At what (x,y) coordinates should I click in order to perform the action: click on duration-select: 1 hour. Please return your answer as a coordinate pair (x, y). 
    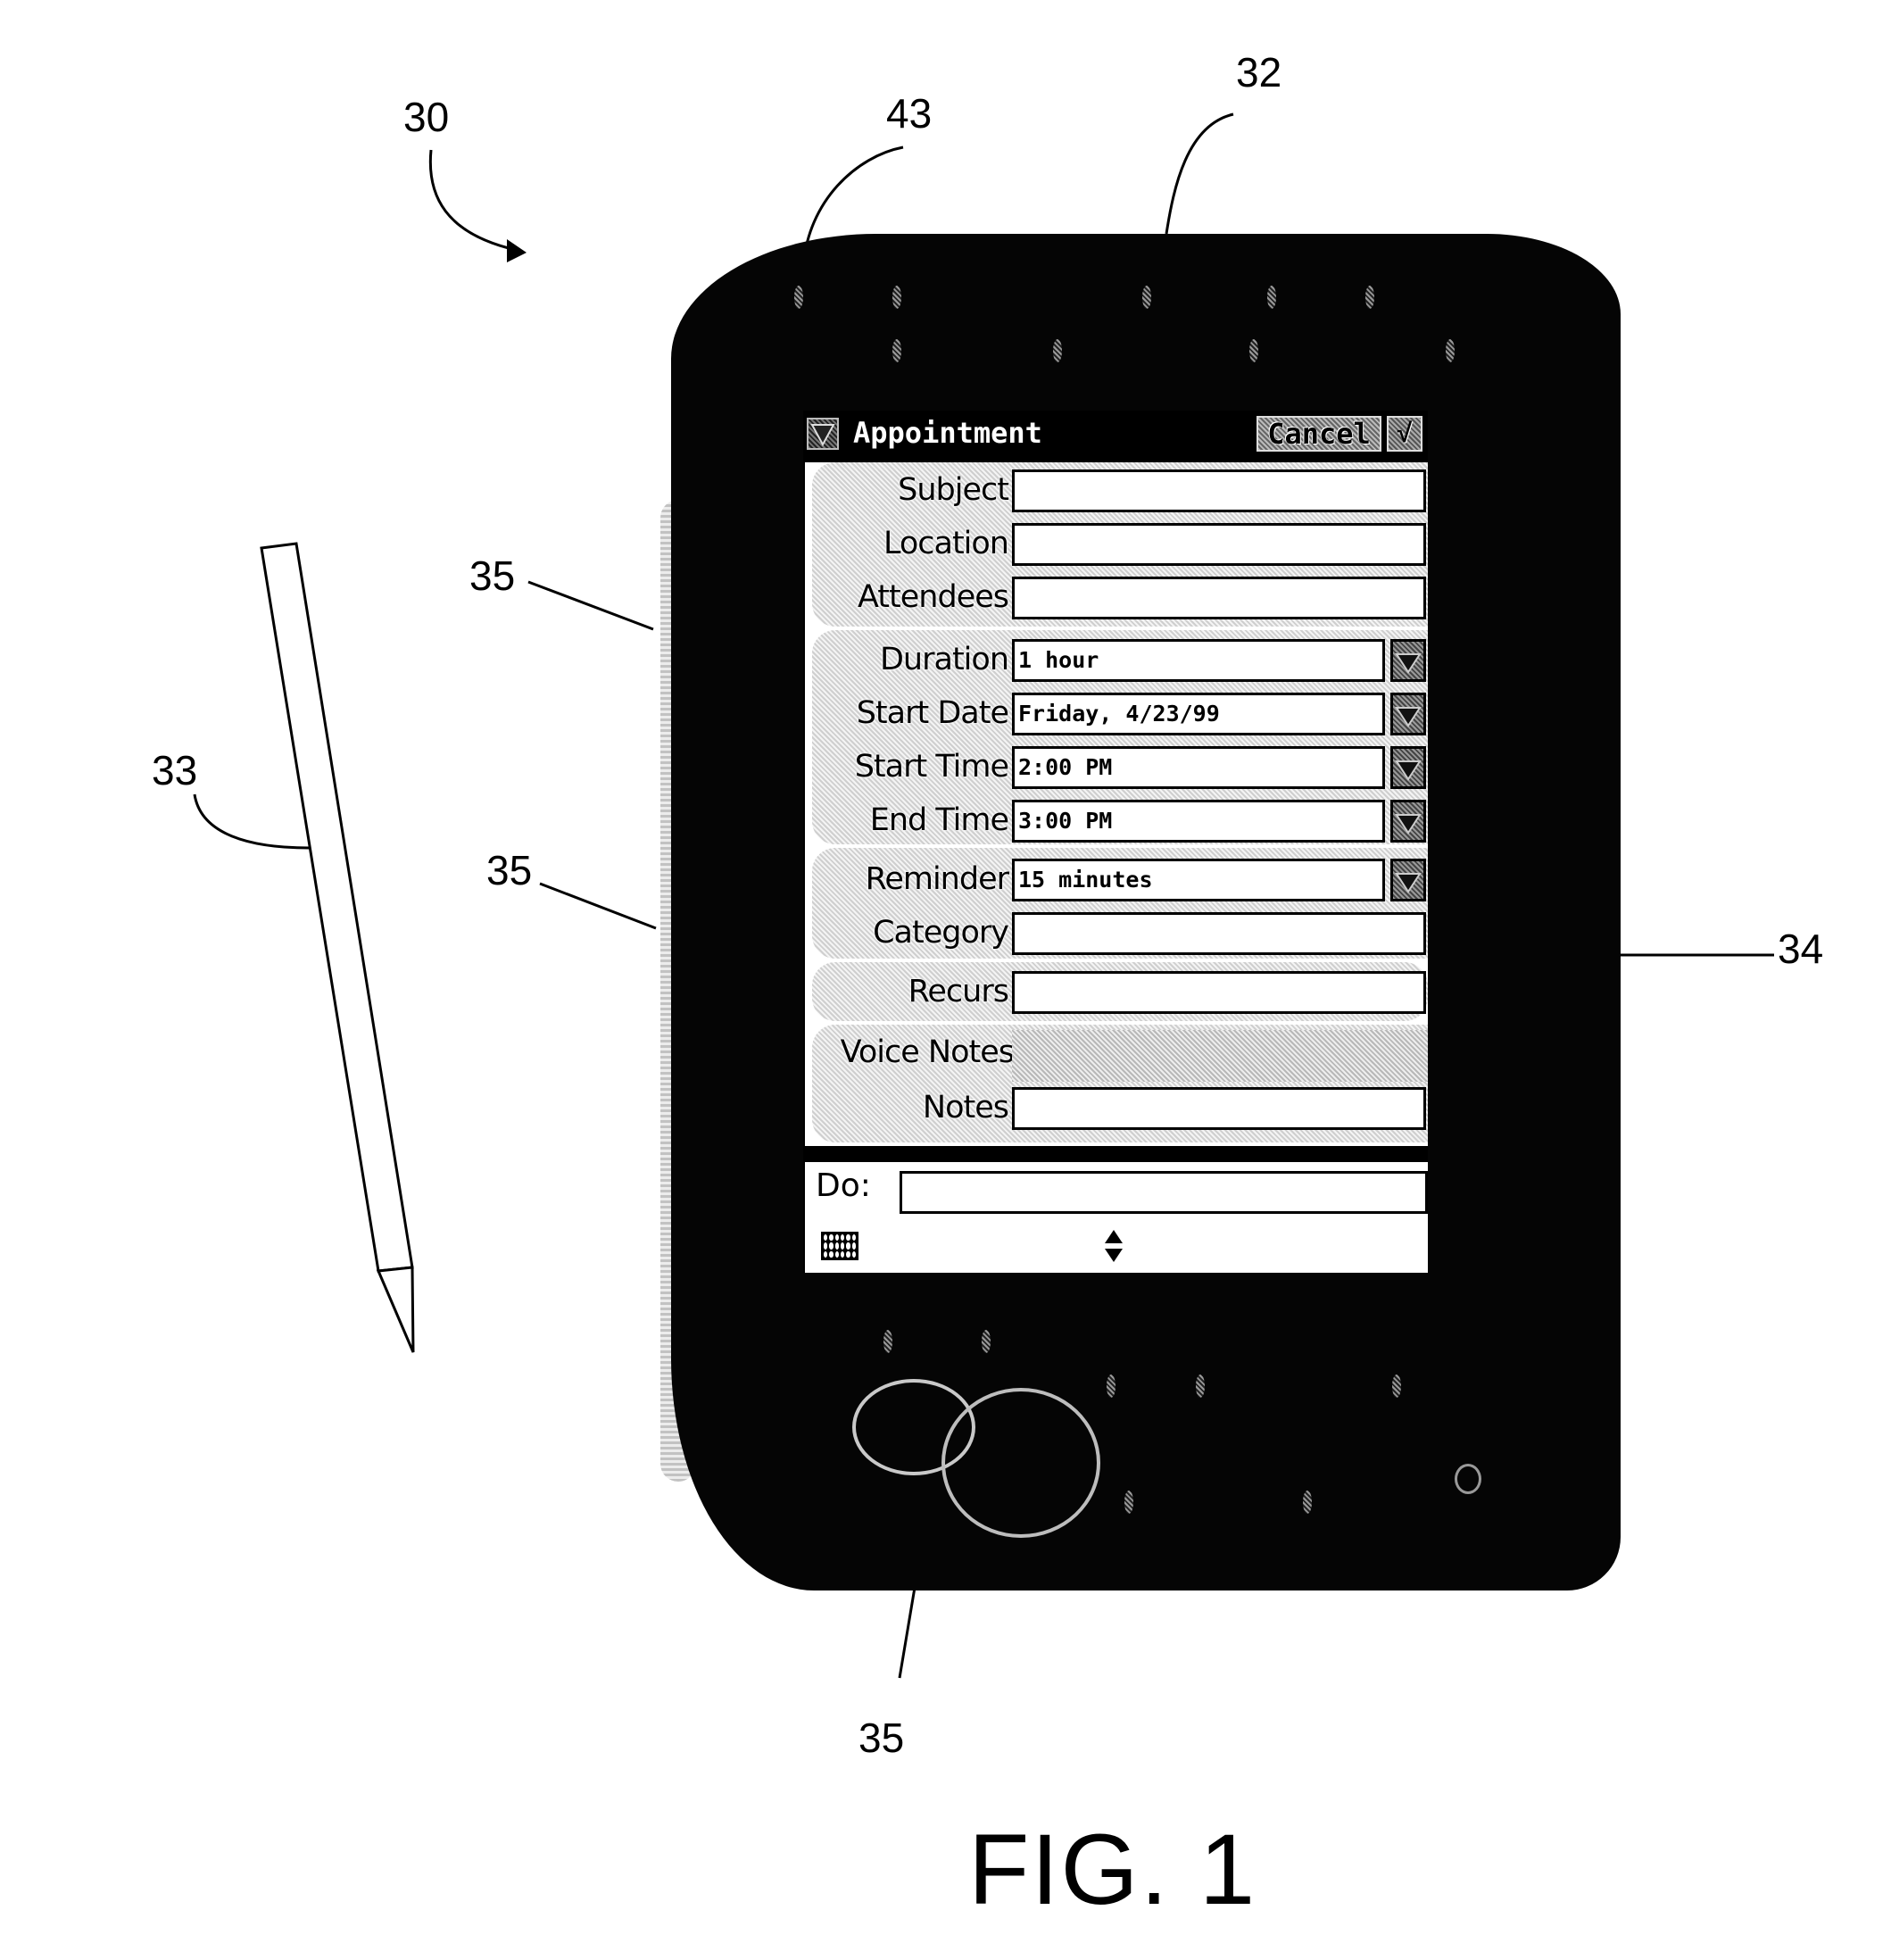
    Looking at the image, I should click on (1198, 660).